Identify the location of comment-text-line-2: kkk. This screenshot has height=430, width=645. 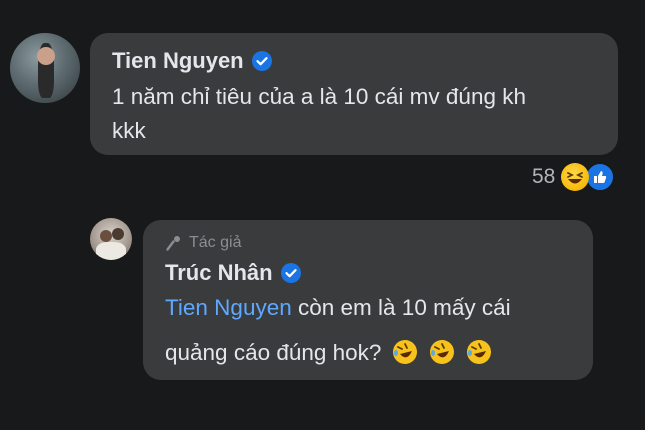
(129, 130).